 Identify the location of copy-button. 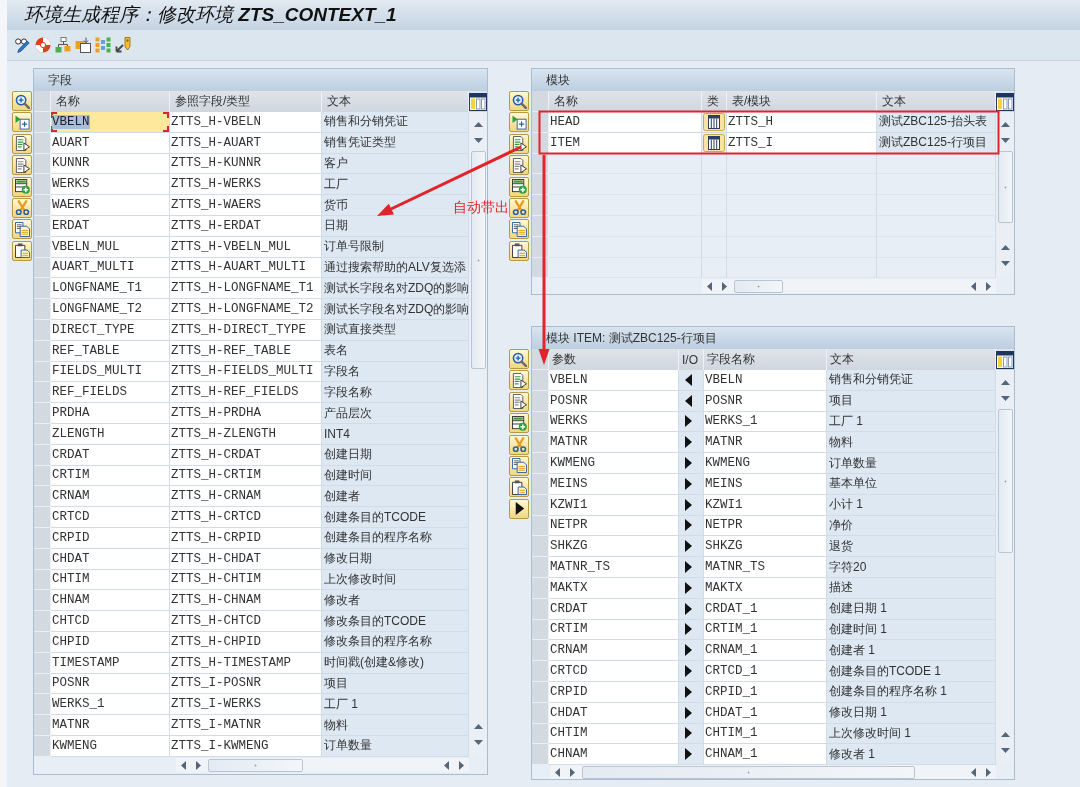
(519, 465).